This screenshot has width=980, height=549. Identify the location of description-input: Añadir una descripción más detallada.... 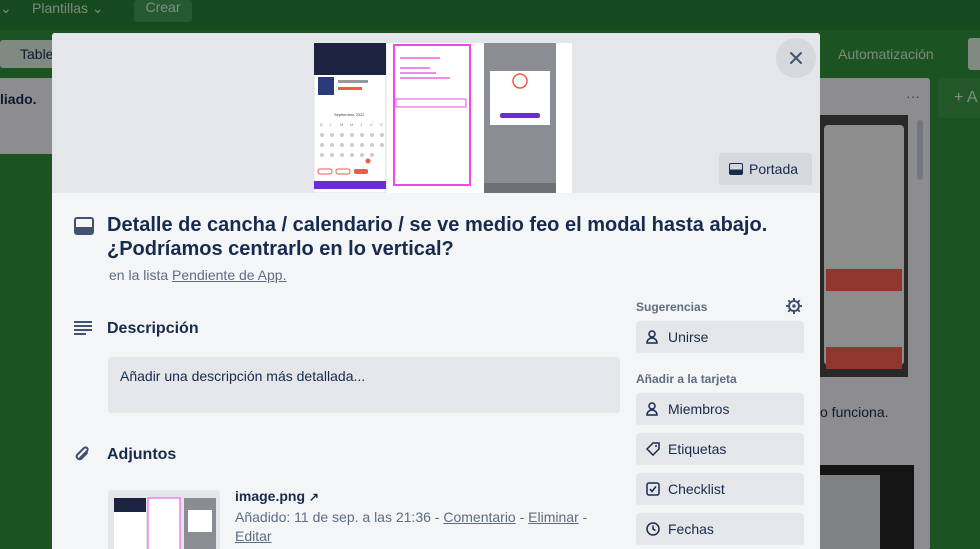
(364, 385).